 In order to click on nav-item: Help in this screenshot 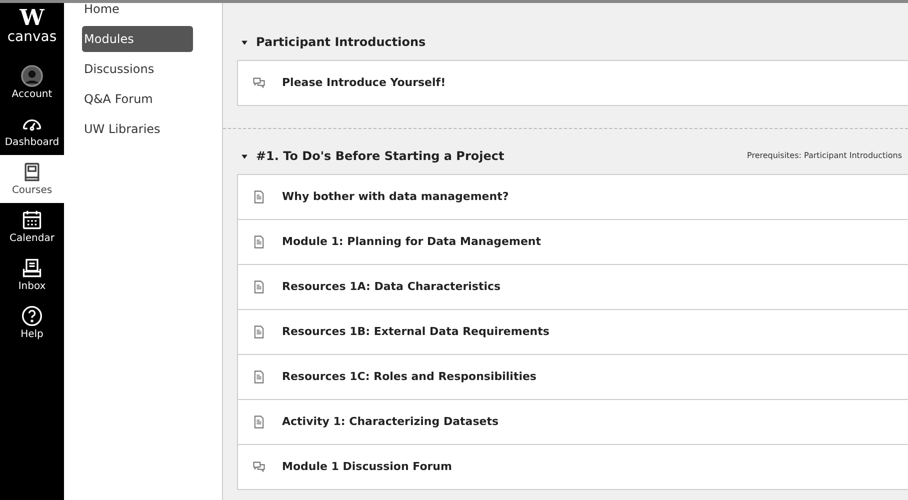, I will do `click(32, 323)`.